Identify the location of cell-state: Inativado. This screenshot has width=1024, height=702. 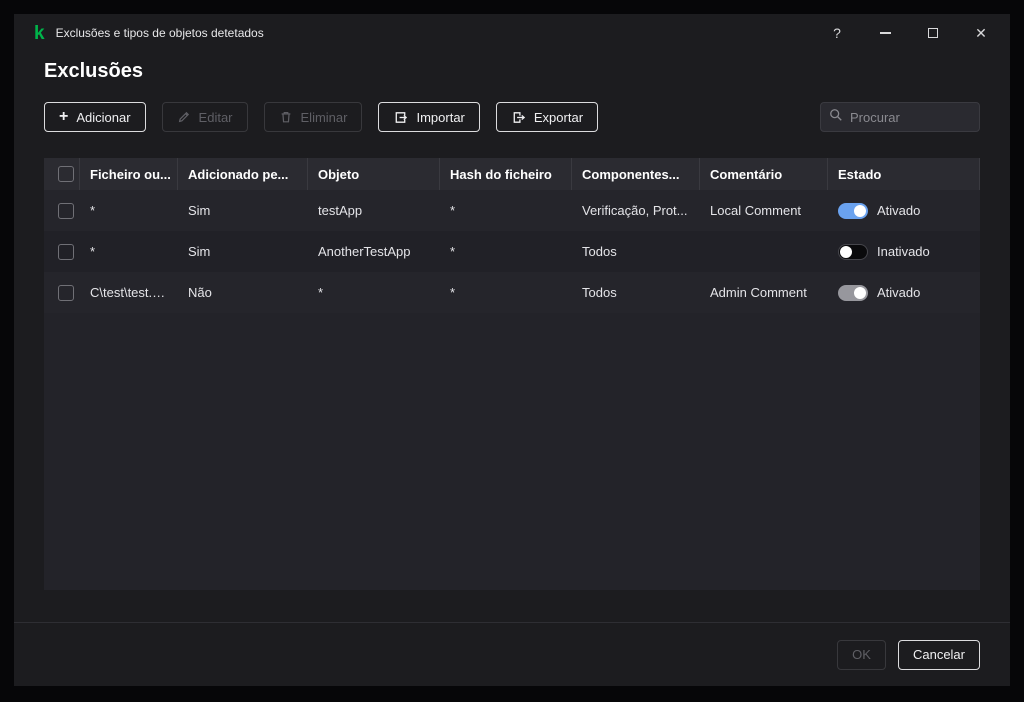
(904, 251).